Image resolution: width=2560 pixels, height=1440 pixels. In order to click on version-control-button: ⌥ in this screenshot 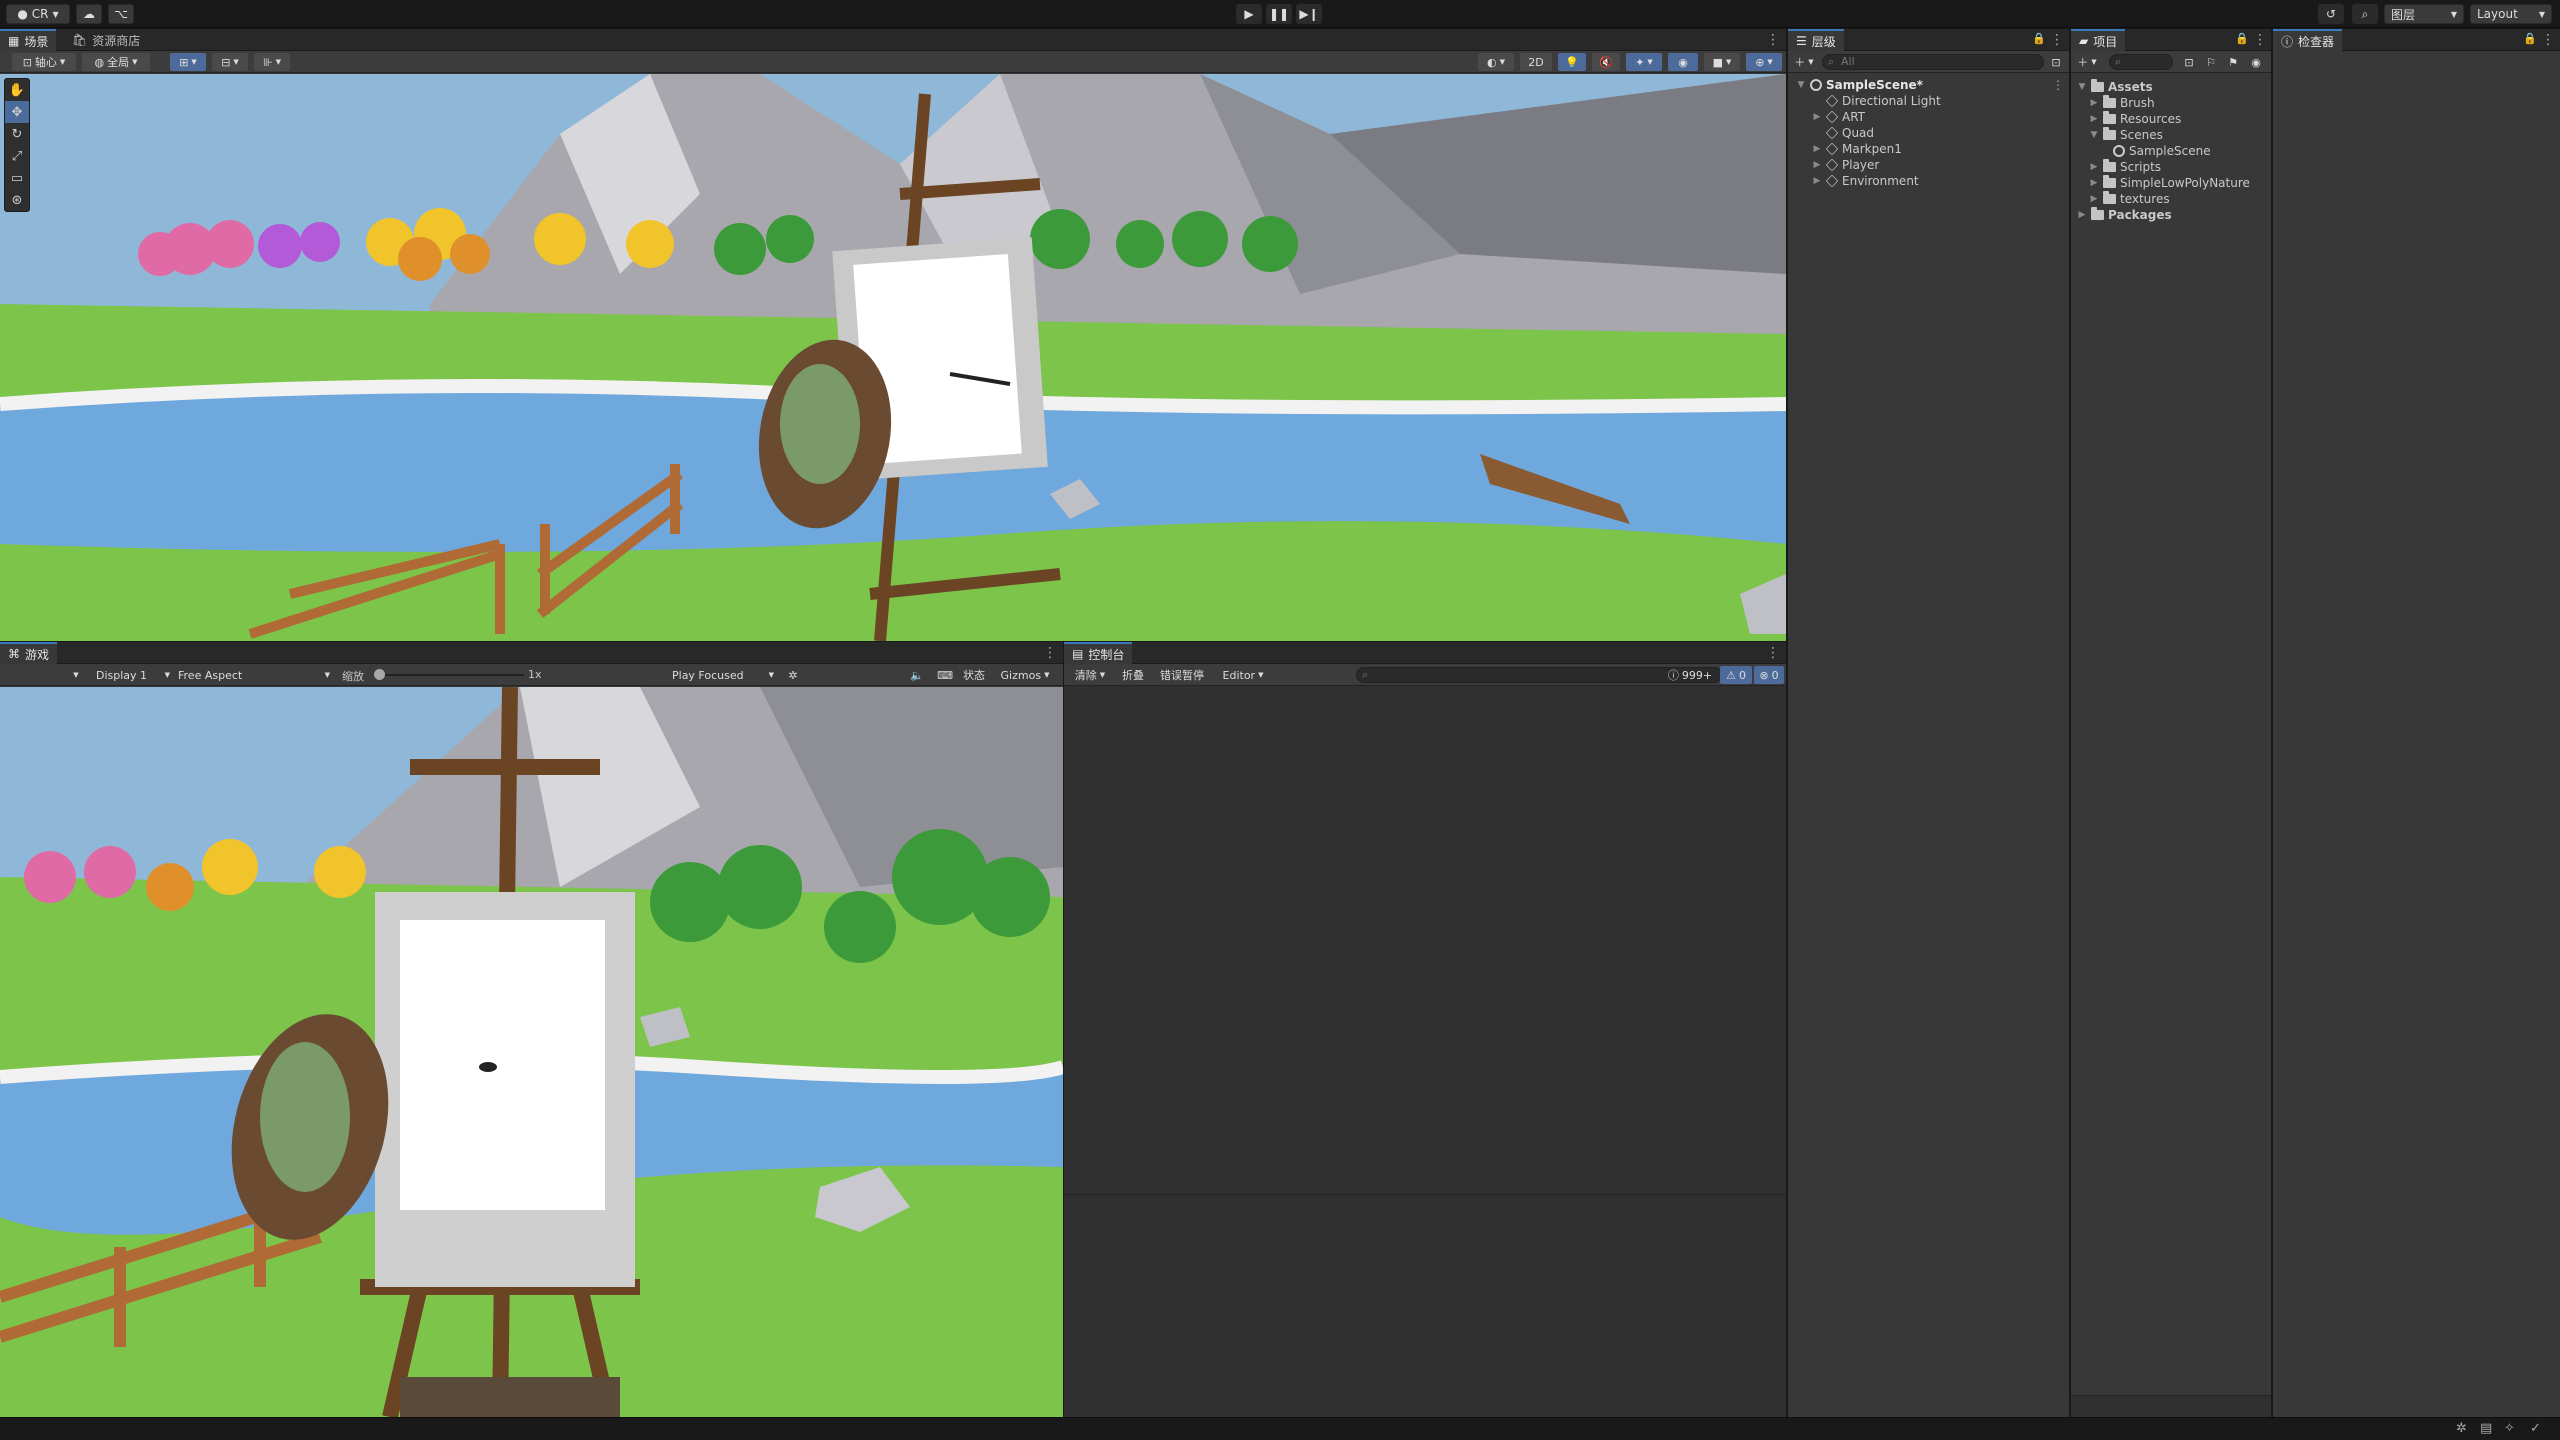, I will do `click(121, 14)`.